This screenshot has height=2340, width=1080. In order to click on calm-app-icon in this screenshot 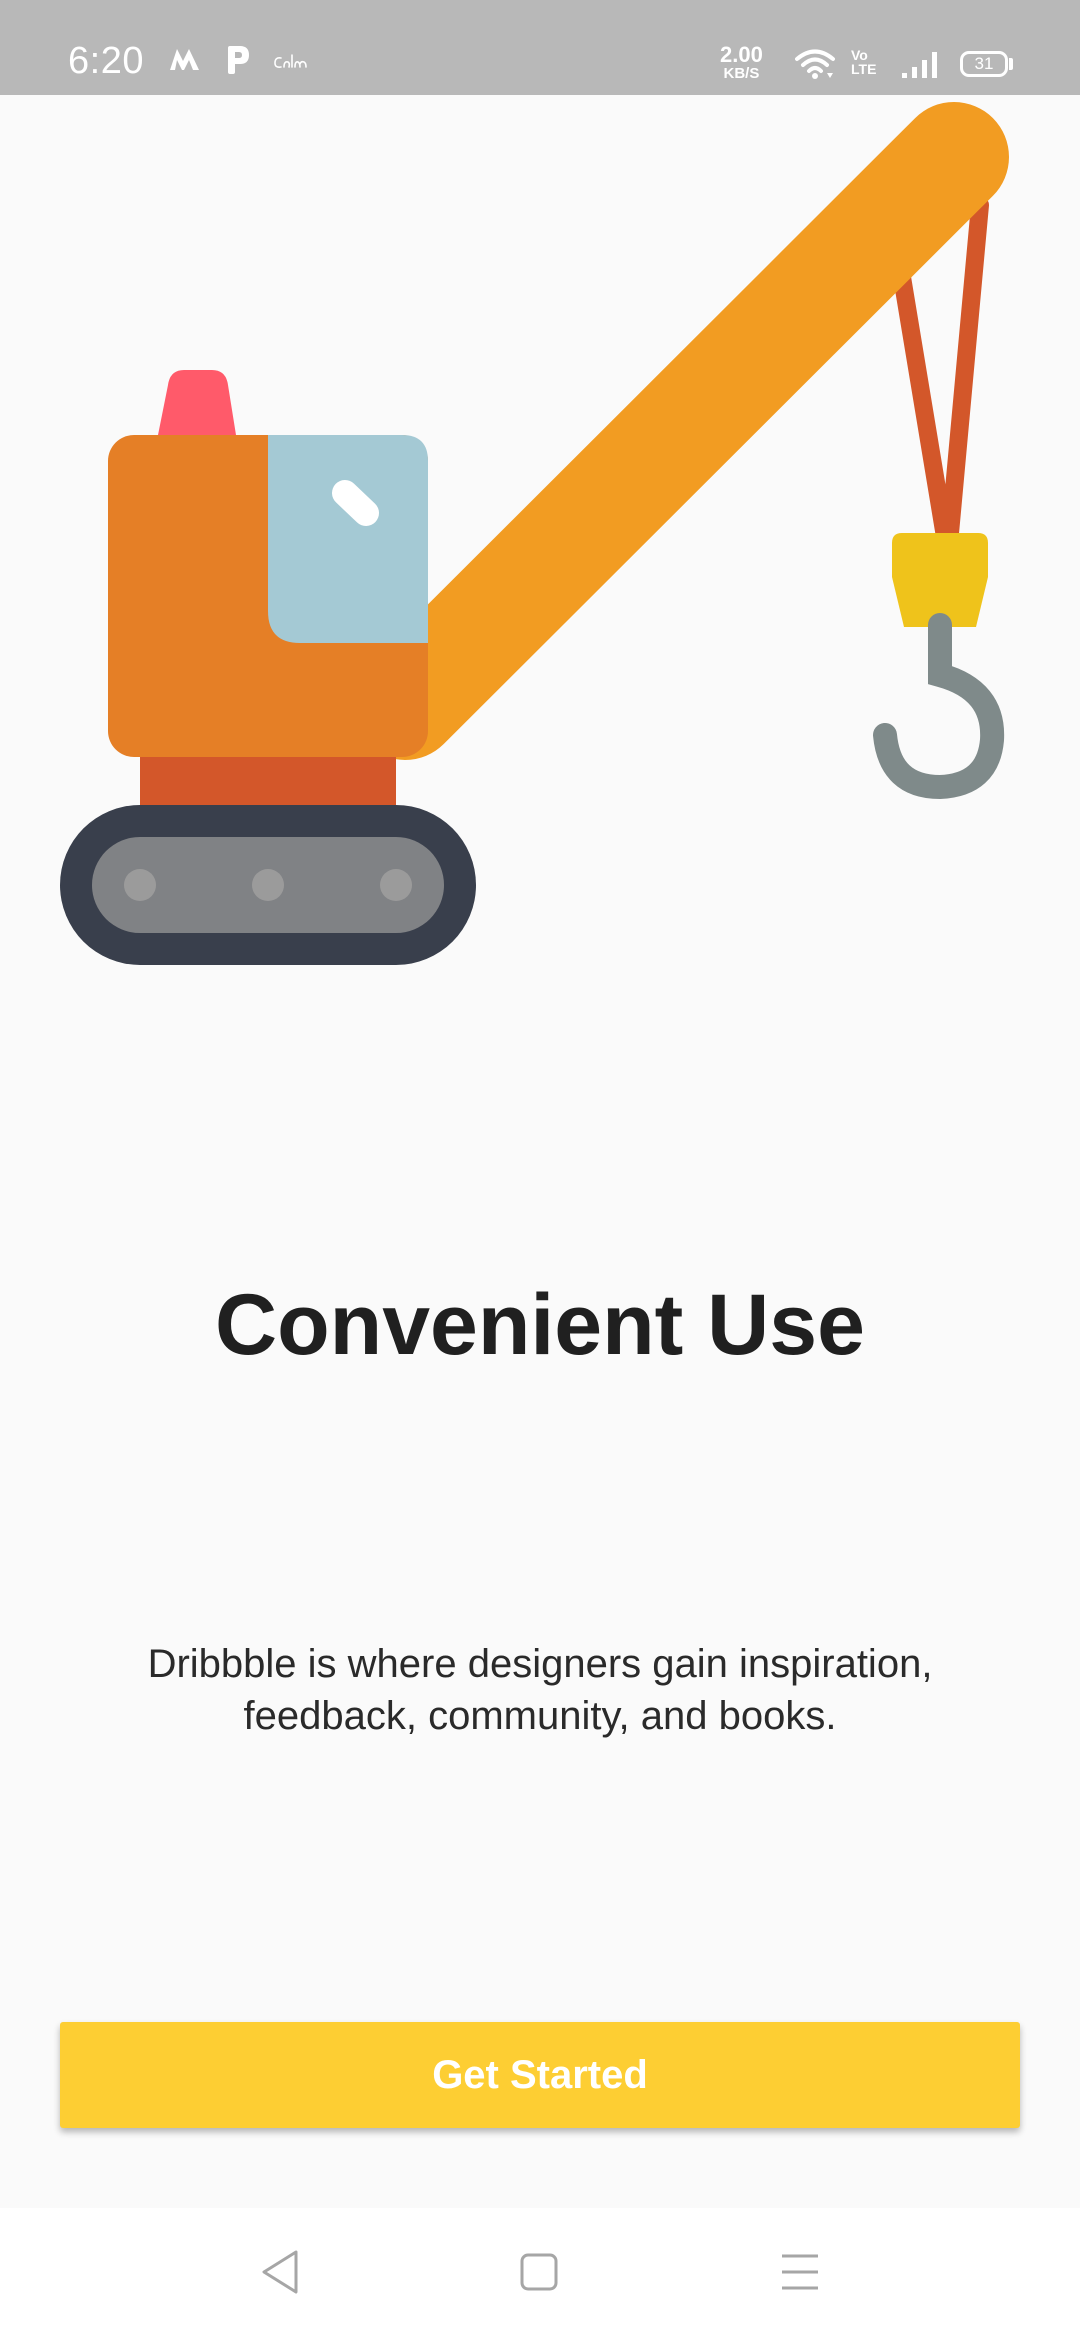, I will do `click(290, 61)`.